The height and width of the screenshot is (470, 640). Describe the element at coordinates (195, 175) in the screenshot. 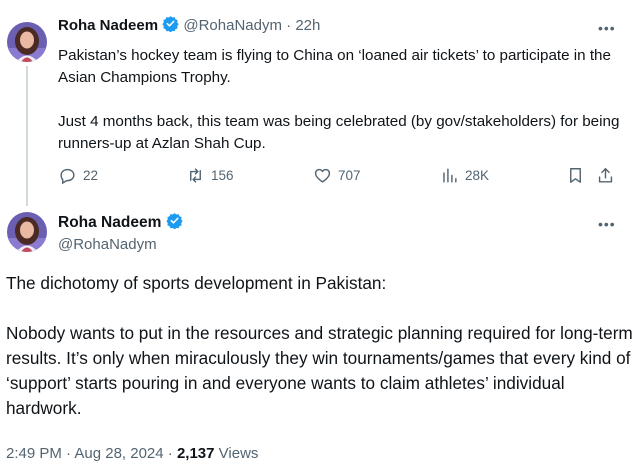

I see `repost-icon` at that location.